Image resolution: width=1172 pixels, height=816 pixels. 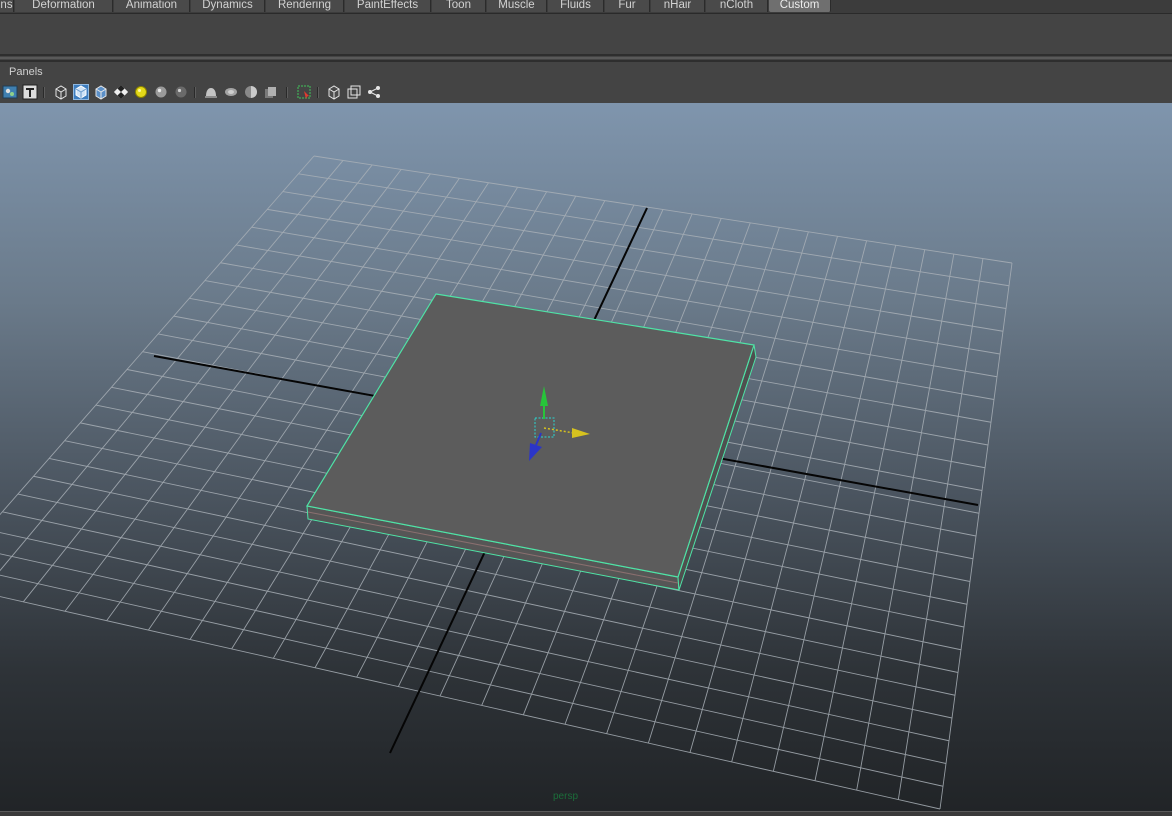 What do you see at coordinates (228, 6) in the screenshot?
I see `tab-dynamics: Dynamics` at bounding box center [228, 6].